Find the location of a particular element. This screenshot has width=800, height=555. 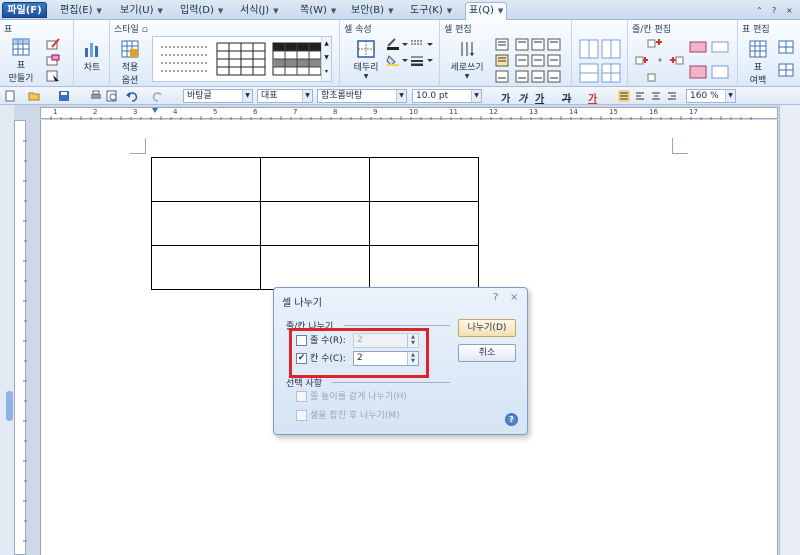

open-folder-icon is located at coordinates (34, 96).